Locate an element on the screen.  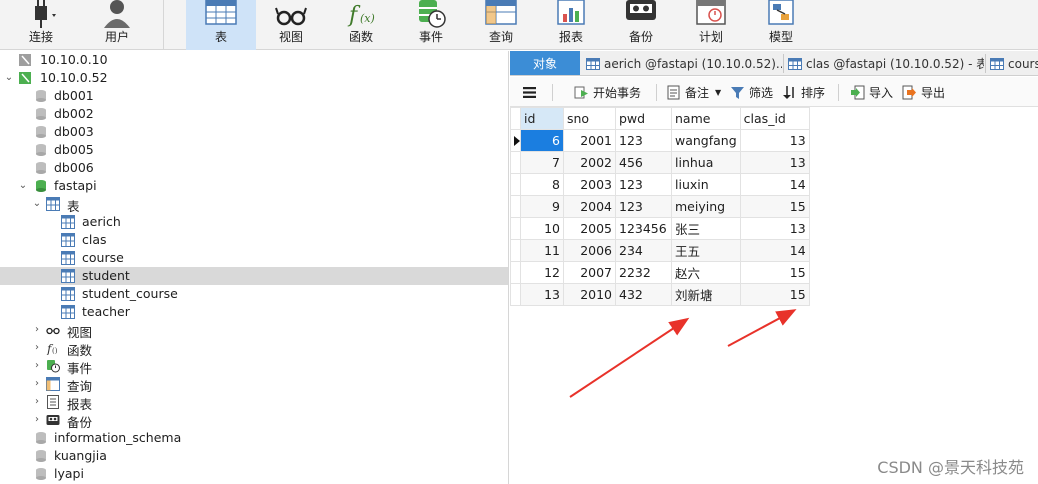
cell-id: 8 is located at coordinates (542, 184).